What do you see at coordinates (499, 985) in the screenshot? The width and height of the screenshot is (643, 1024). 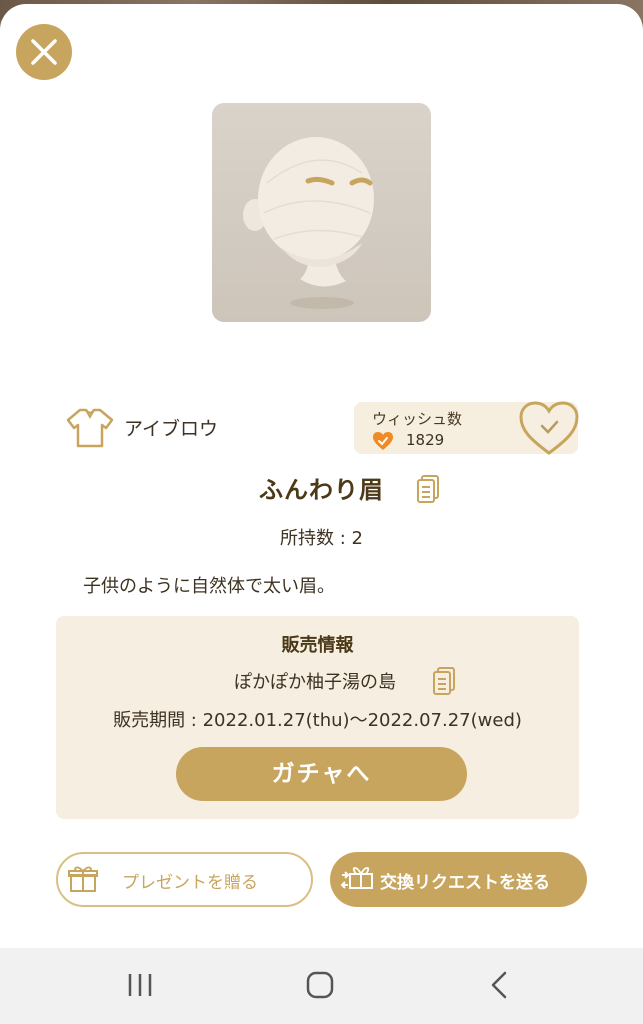 I see `back-icon` at bounding box center [499, 985].